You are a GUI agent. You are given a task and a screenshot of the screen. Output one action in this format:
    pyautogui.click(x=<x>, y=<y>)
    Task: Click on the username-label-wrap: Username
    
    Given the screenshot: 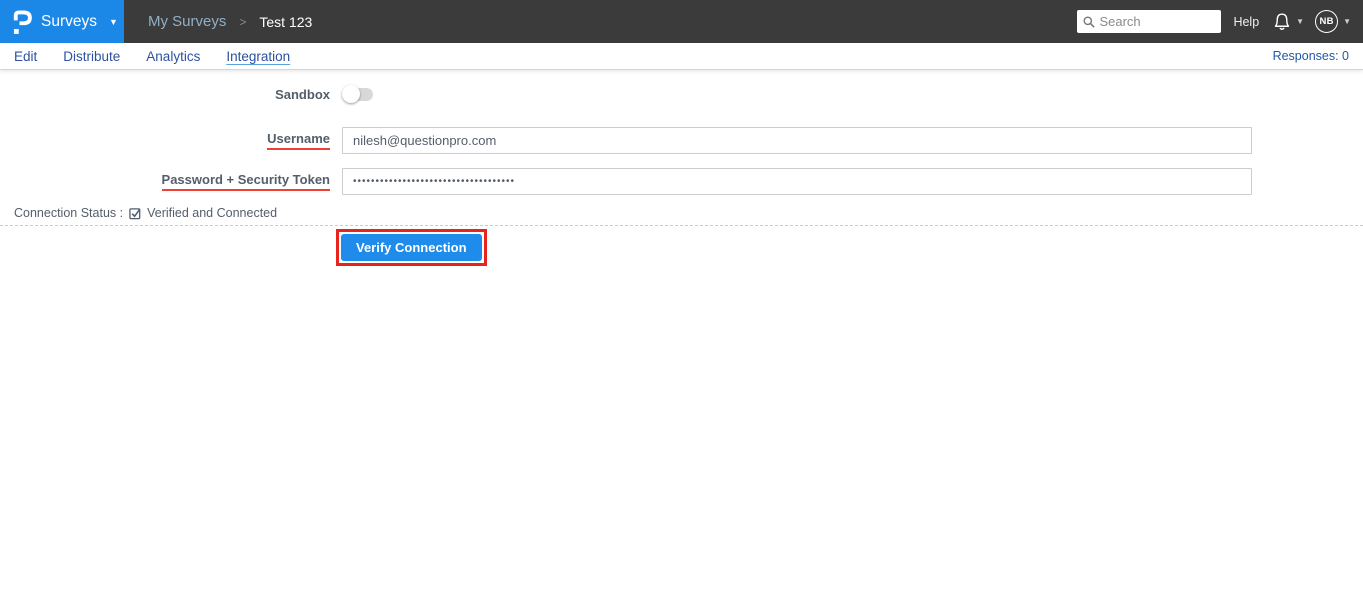 What is the action you would take?
    pyautogui.click(x=165, y=140)
    